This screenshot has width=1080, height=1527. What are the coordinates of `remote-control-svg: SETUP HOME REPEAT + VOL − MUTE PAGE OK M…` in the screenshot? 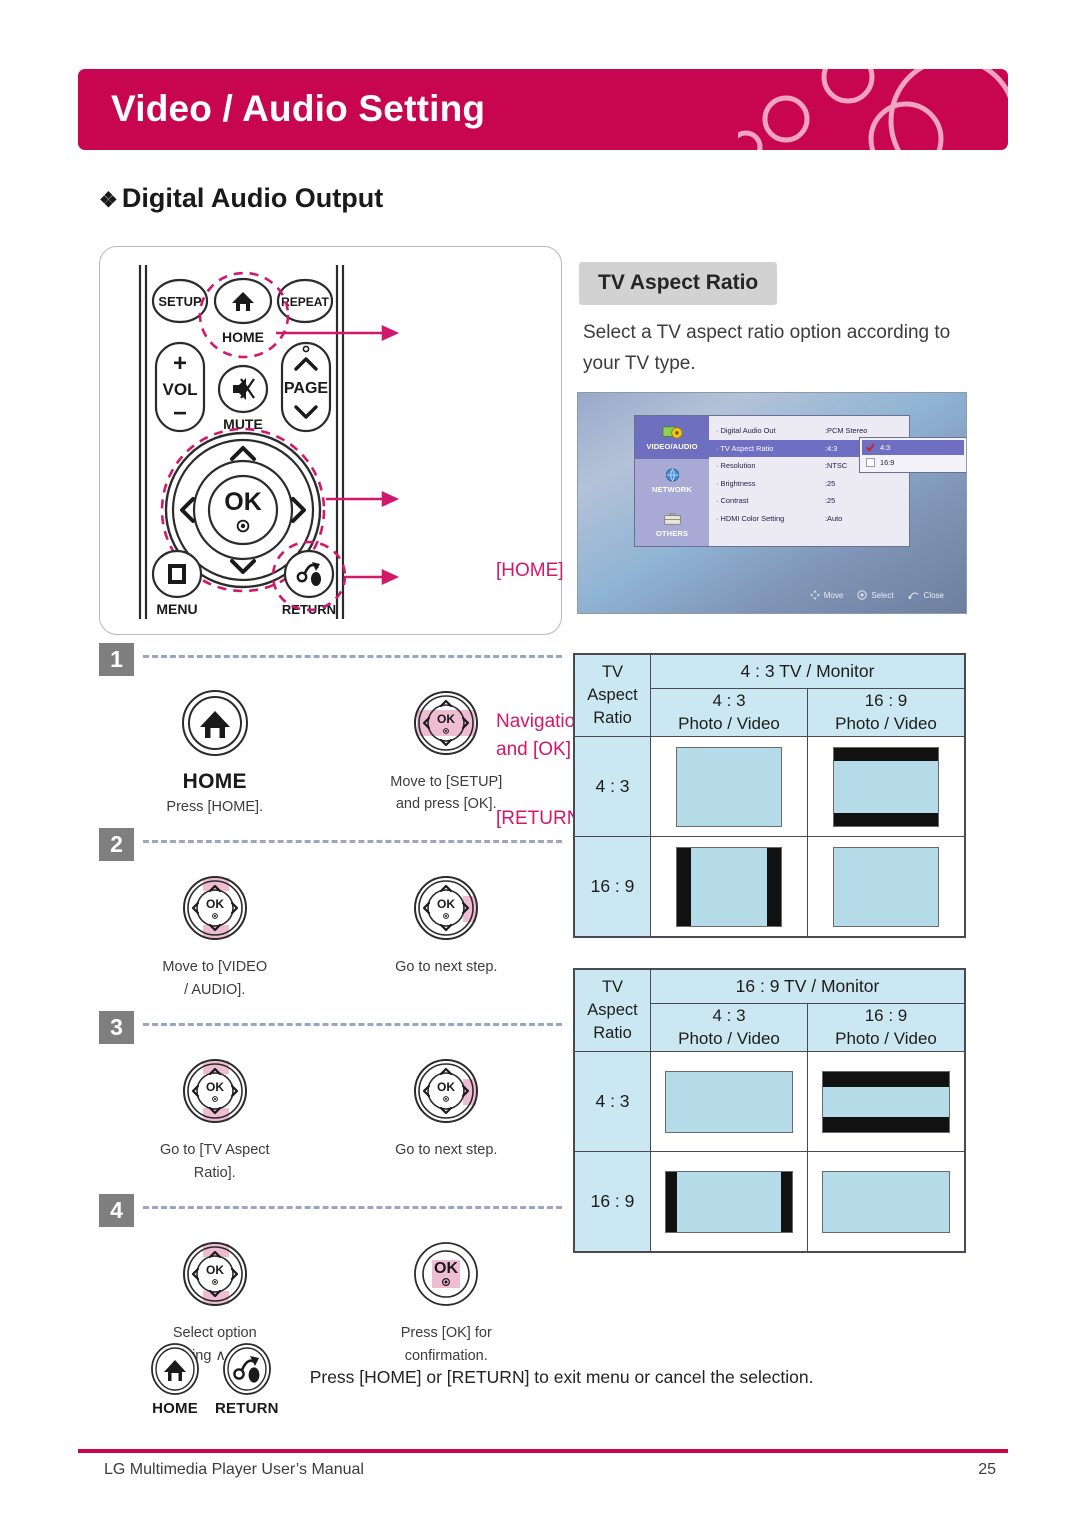 It's located at (269, 442).